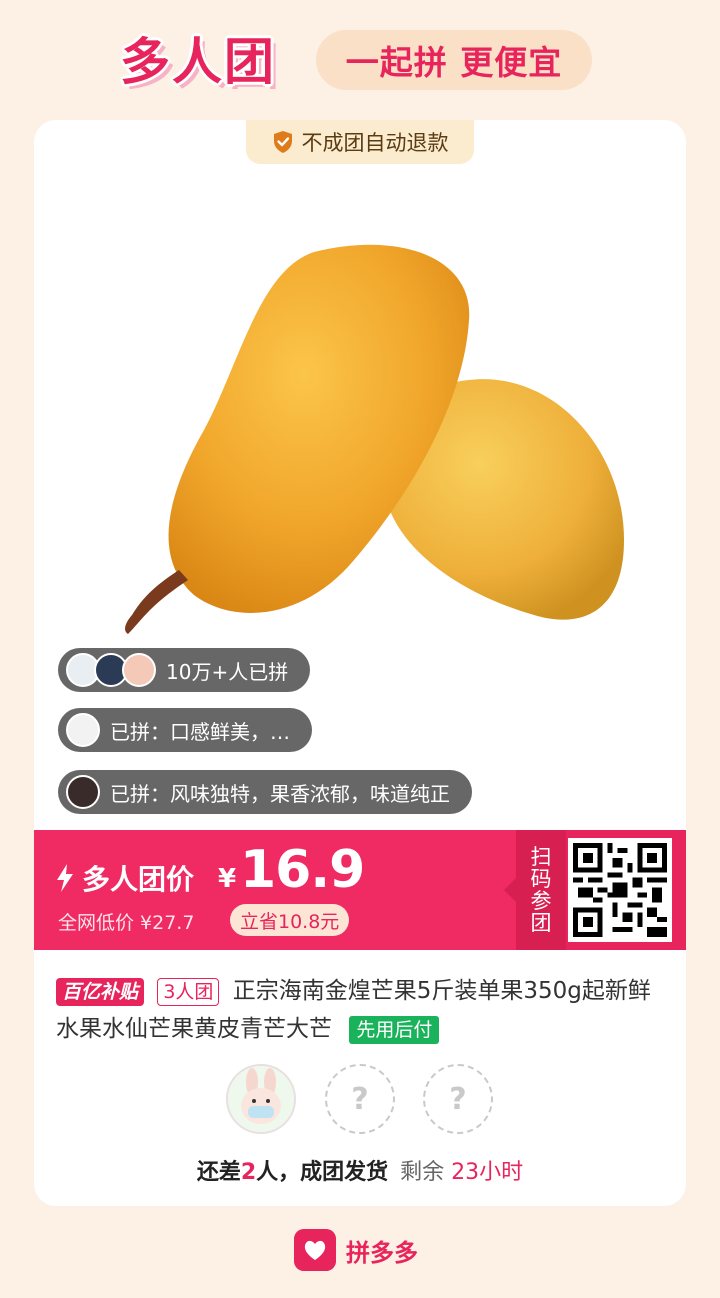 Image resolution: width=720 pixels, height=1298 pixels. I want to click on refund-text: 不成团自动退款, so click(375, 143).